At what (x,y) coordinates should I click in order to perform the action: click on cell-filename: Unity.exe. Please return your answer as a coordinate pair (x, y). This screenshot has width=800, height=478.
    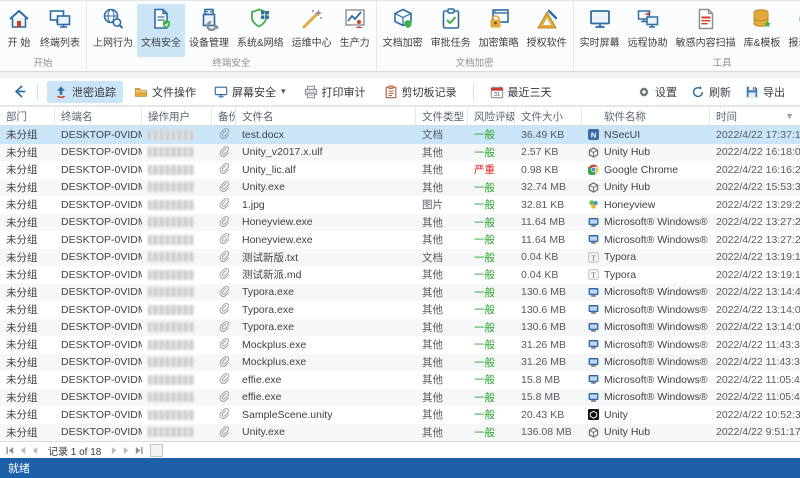
    Looking at the image, I should click on (326, 433).